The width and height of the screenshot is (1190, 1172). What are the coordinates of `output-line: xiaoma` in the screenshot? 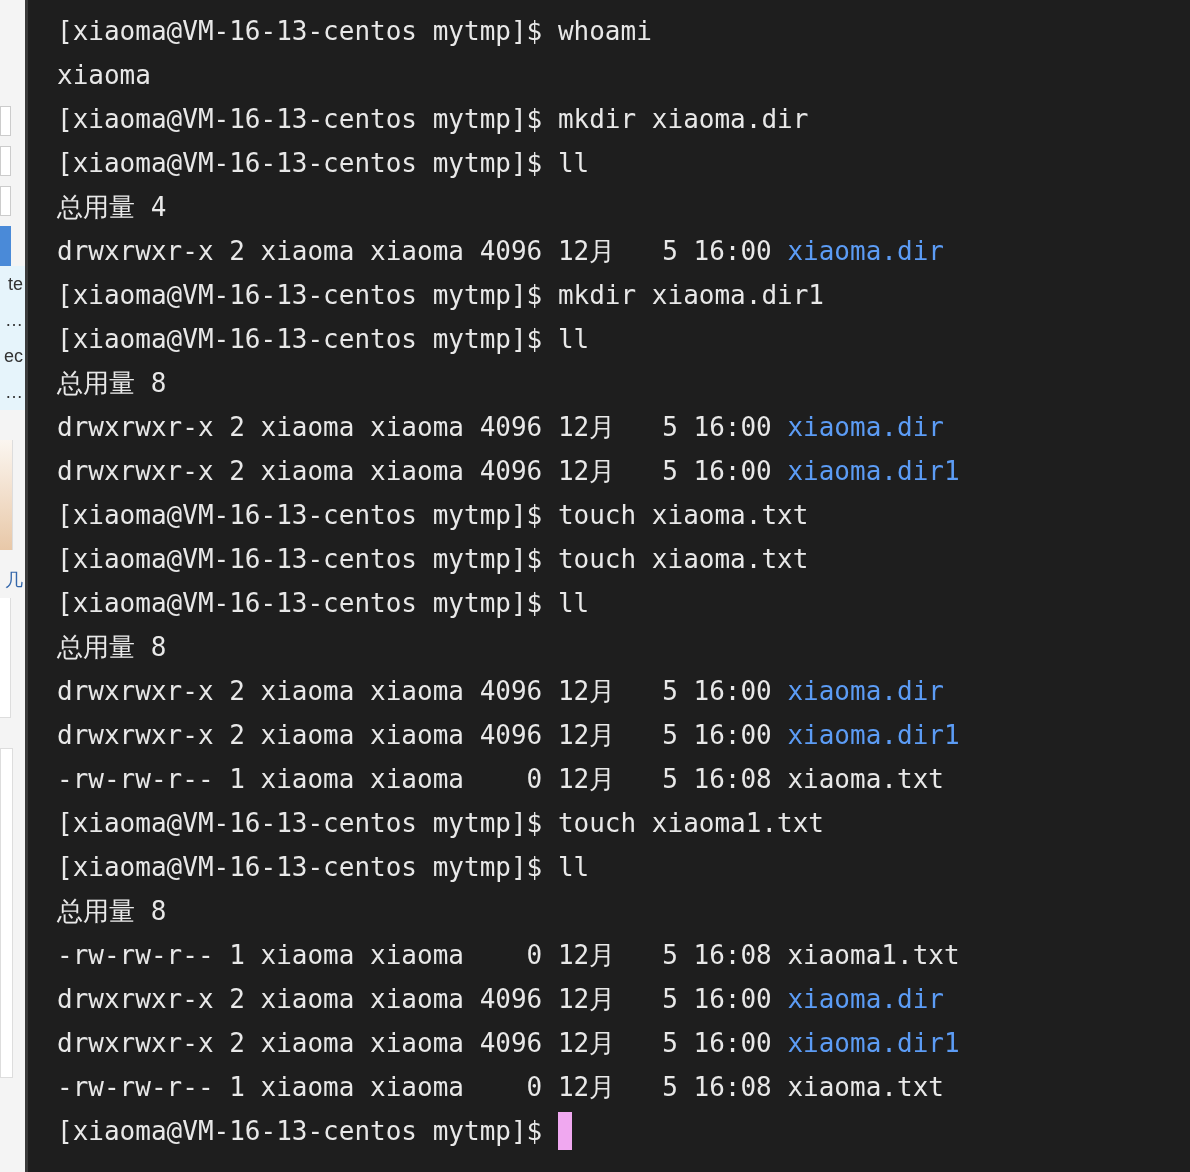 It's located at (104, 75).